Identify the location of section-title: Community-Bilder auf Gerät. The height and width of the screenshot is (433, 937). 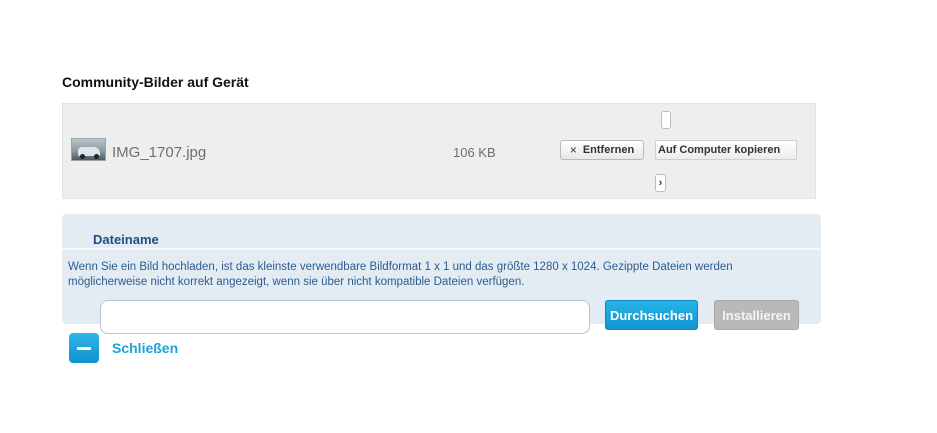
(155, 82).